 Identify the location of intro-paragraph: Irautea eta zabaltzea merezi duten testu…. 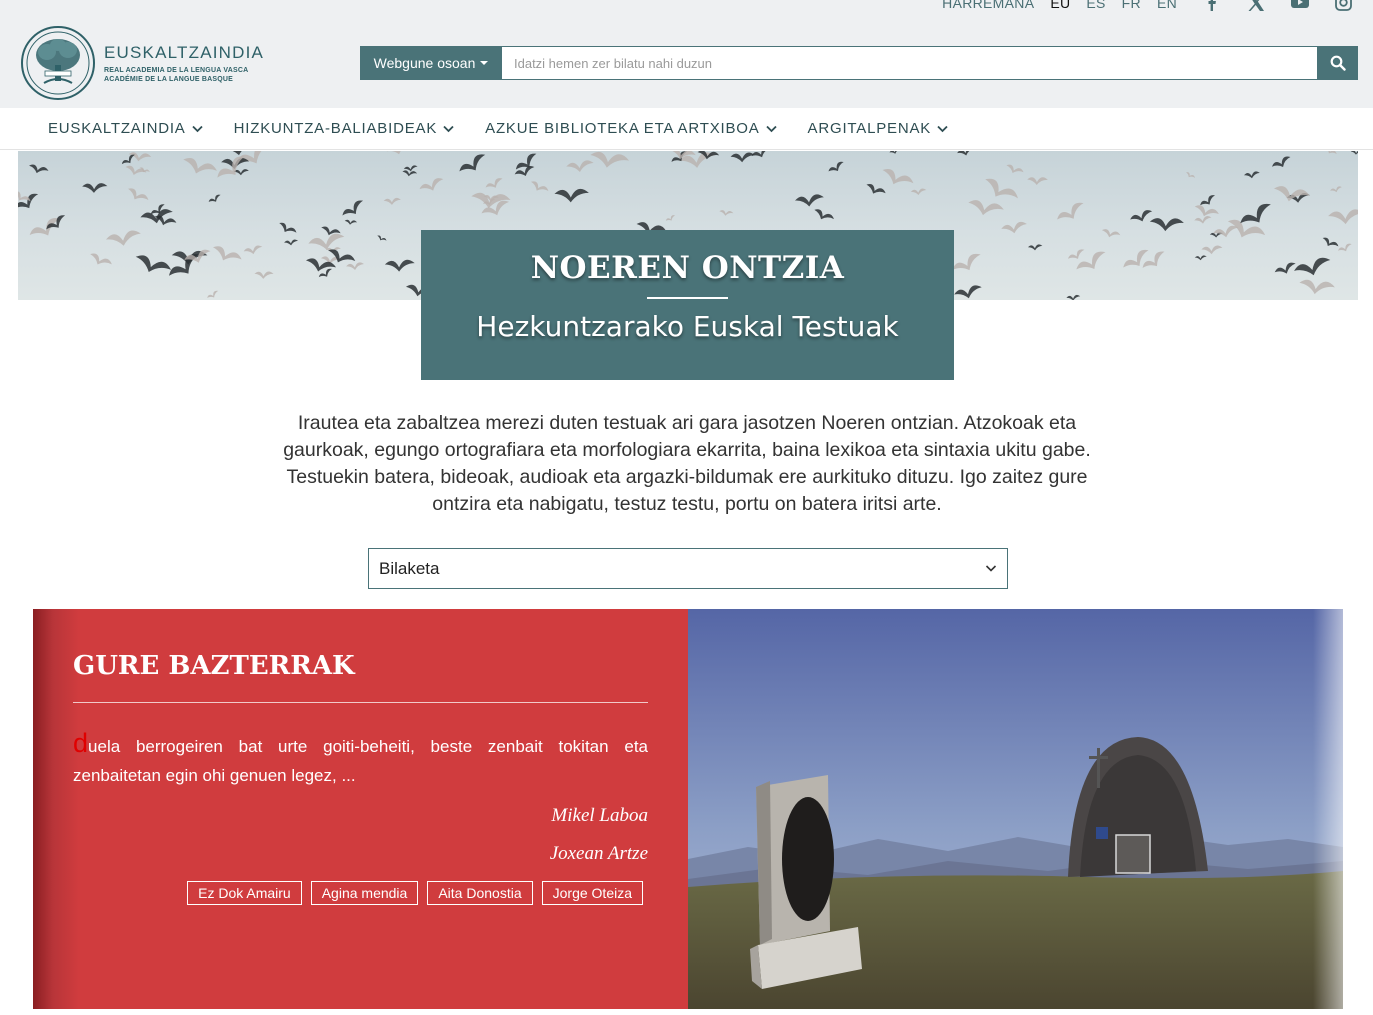
(687, 463).